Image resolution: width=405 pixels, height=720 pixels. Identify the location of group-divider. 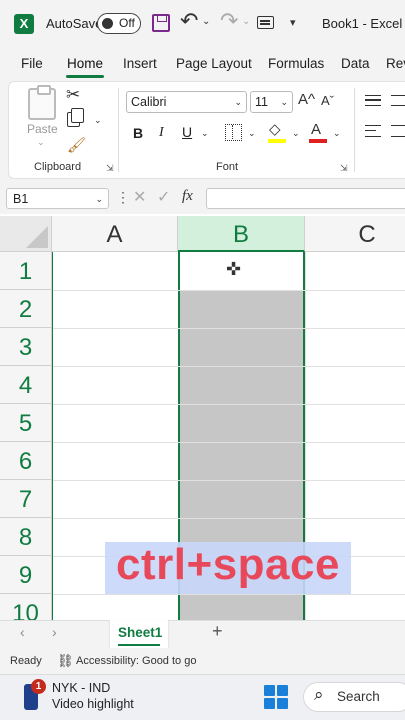
(354, 130).